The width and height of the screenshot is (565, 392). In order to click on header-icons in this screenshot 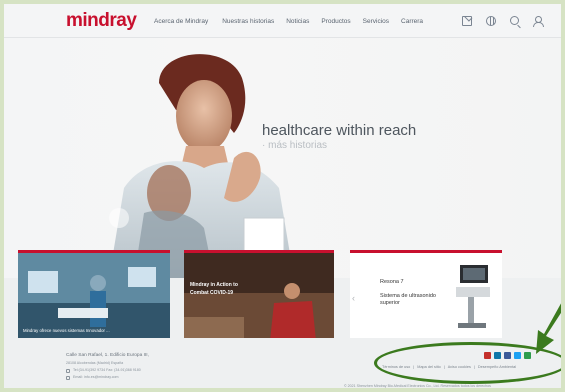, I will do `click(503, 21)`.